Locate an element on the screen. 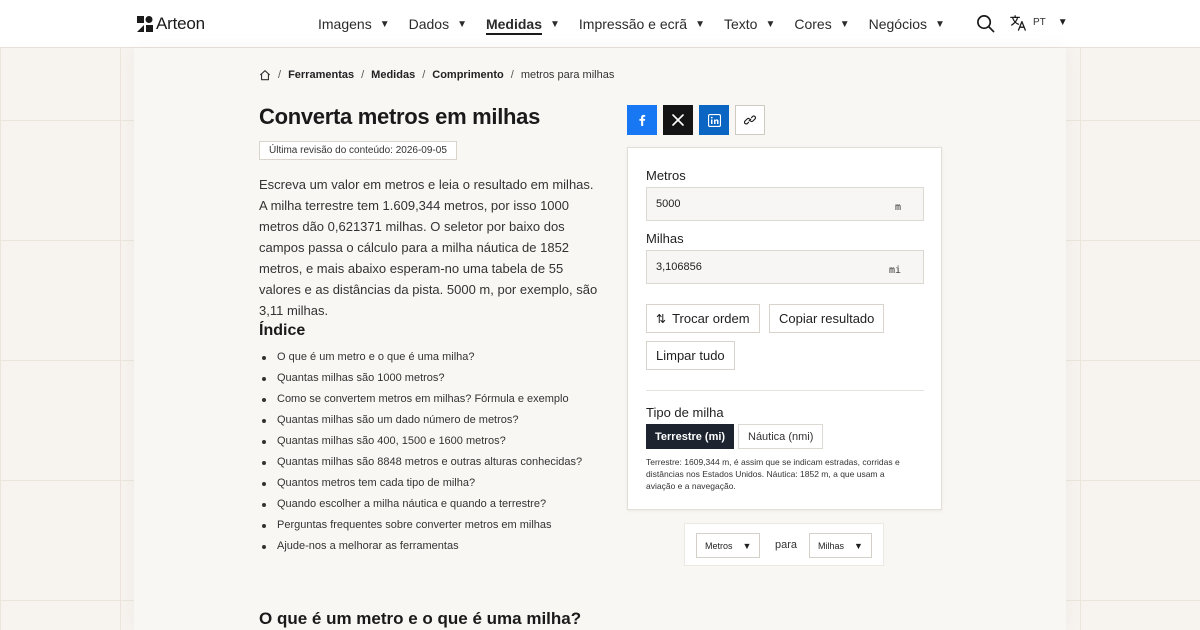 The width and height of the screenshot is (1200, 630). mile-type-nautical: Náutica (nmi) is located at coordinates (781, 436).